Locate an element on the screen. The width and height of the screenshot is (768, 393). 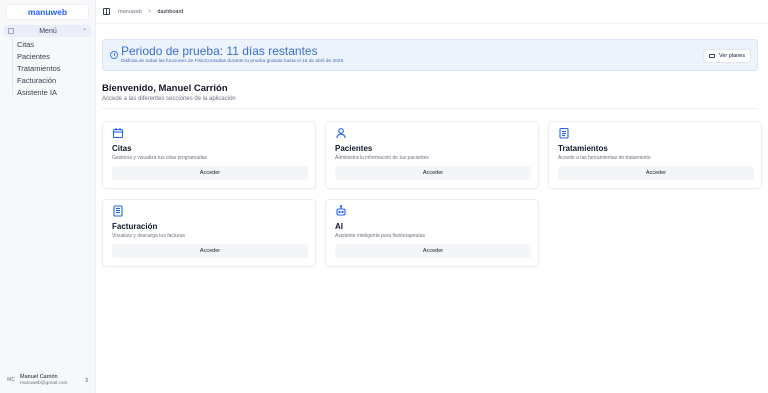
avatar: MC is located at coordinates (11, 380).